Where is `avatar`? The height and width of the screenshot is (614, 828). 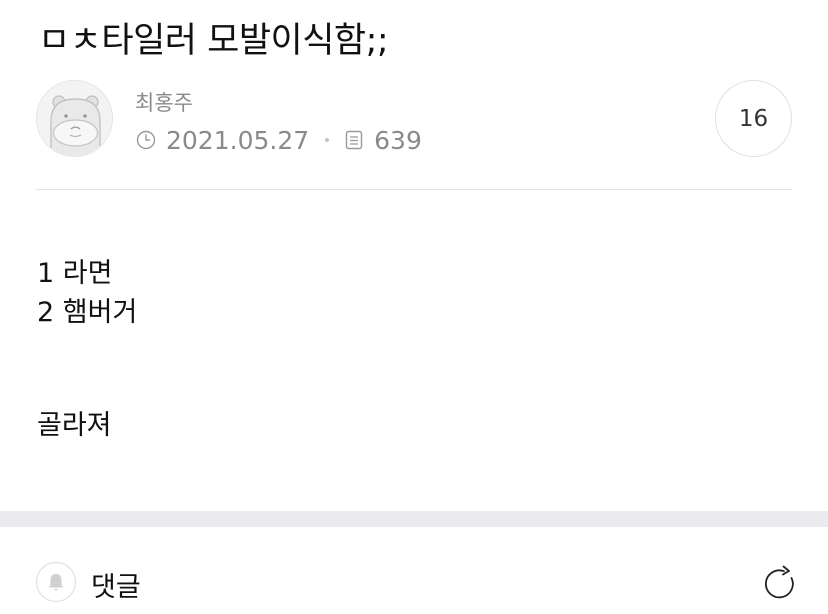 avatar is located at coordinates (74, 118).